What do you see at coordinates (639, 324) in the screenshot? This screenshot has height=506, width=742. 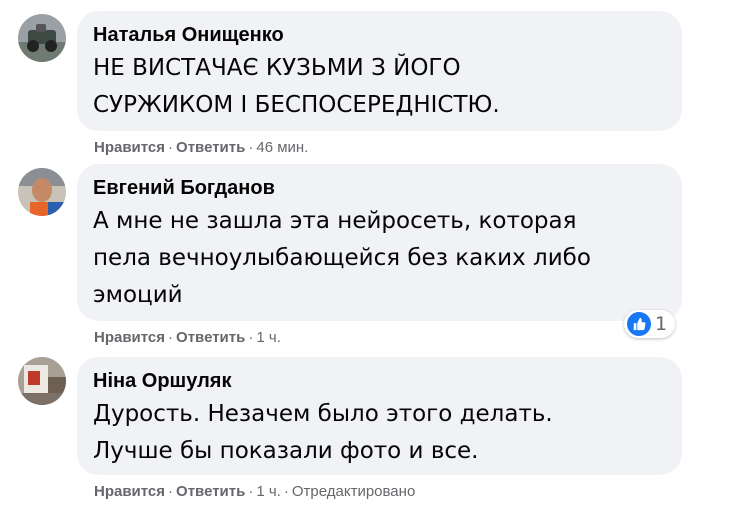 I see `like-icon` at bounding box center [639, 324].